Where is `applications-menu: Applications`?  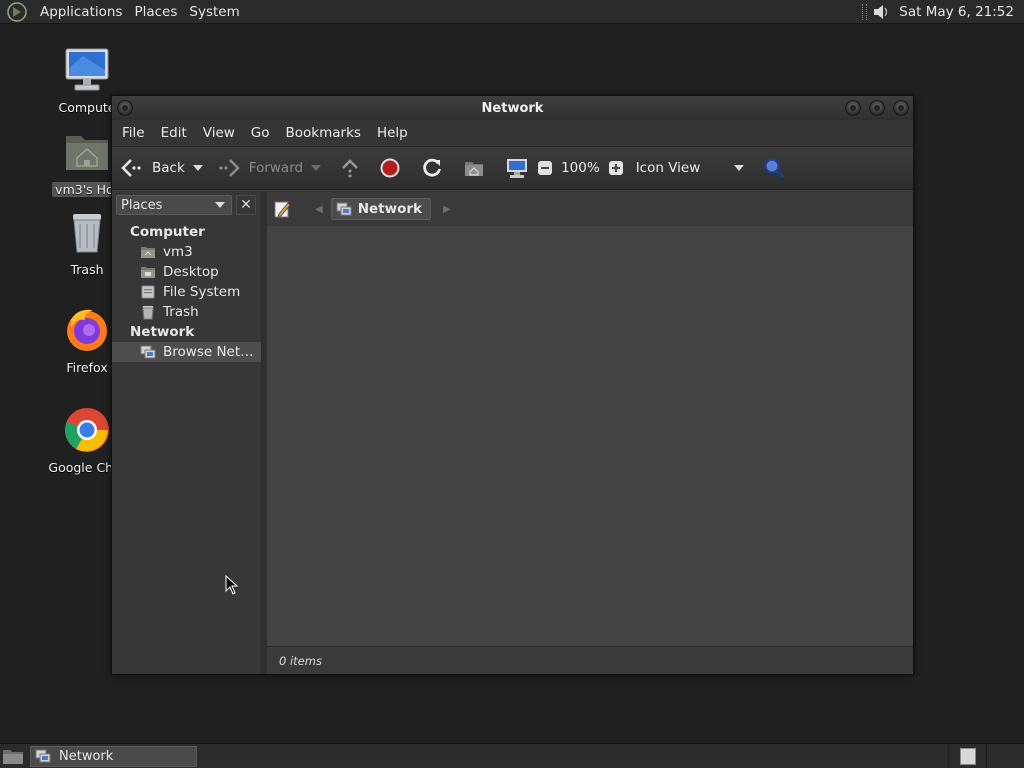 applications-menu: Applications is located at coordinates (81, 12).